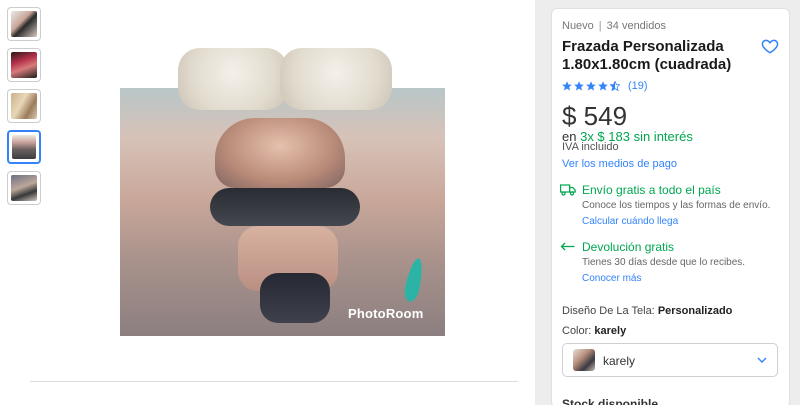  I want to click on print-figure-lower, so click(295, 298).